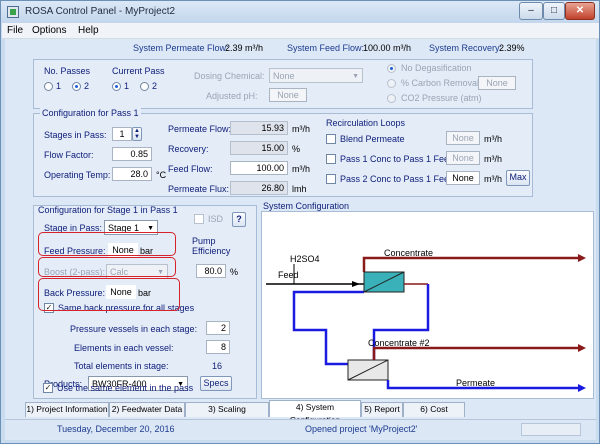 Image resolution: width=600 pixels, height=444 pixels. What do you see at coordinates (331, 159) in the screenshot?
I see `pass1-conc-checkbox` at bounding box center [331, 159].